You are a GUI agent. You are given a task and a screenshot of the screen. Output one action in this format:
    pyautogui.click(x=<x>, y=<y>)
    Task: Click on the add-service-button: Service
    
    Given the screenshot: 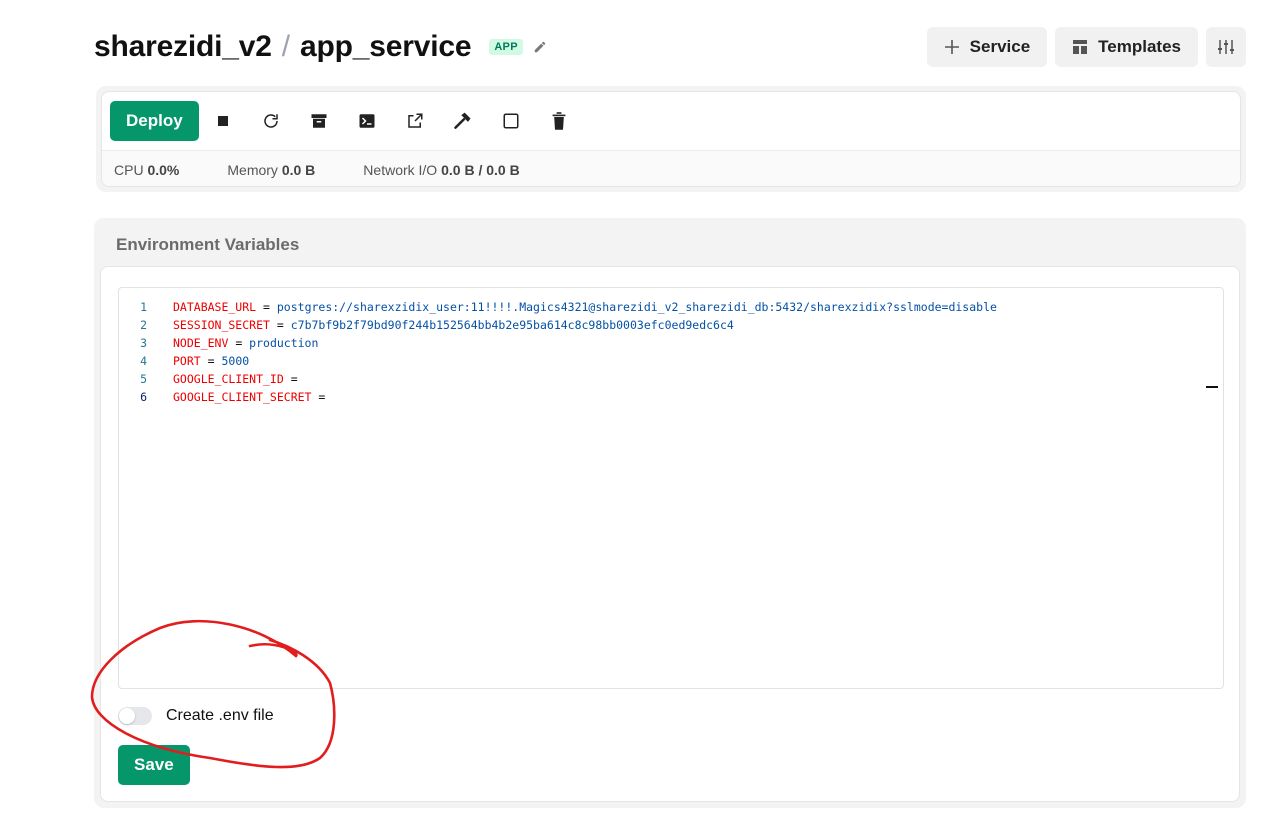 What is the action you would take?
    pyautogui.click(x=987, y=47)
    